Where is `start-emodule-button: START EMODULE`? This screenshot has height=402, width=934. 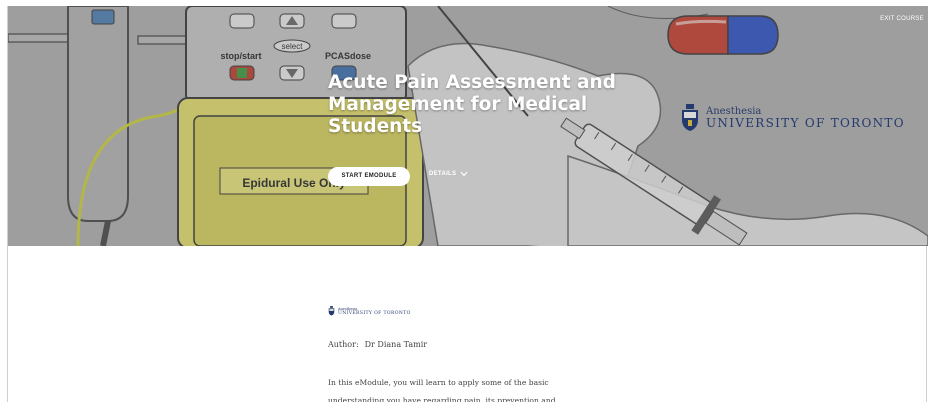
start-emodule-button: START EMODULE is located at coordinates (369, 176).